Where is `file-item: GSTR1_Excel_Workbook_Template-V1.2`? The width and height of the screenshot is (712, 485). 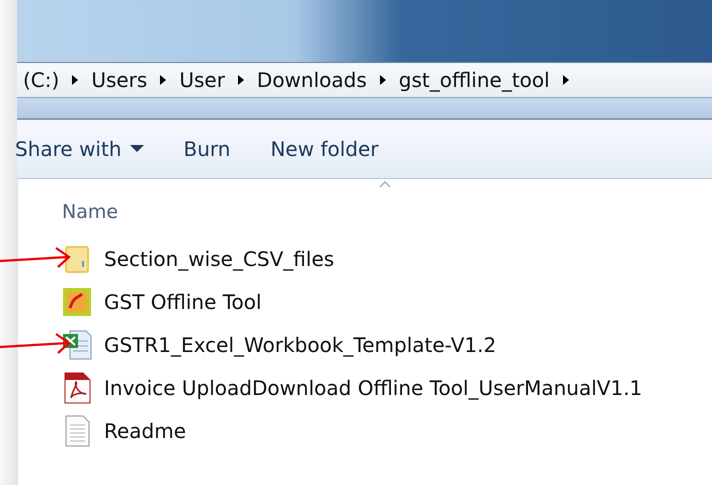
file-item: GSTR1_Excel_Workbook_Template-V1.2 is located at coordinates (279, 344).